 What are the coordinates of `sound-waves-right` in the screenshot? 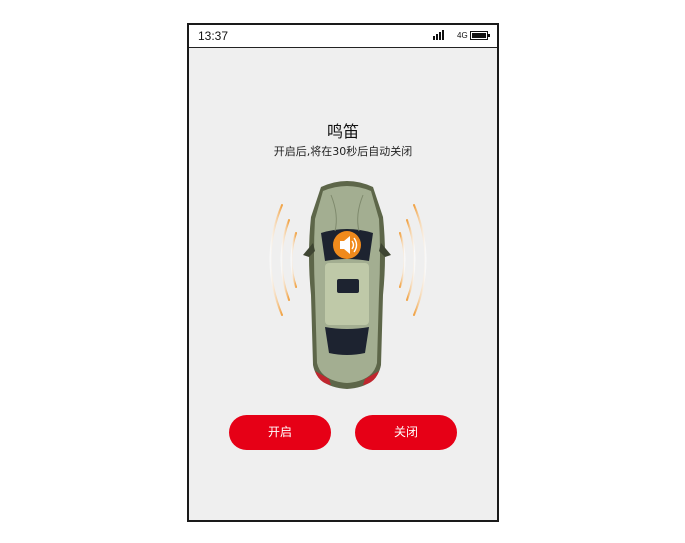 It's located at (413, 260).